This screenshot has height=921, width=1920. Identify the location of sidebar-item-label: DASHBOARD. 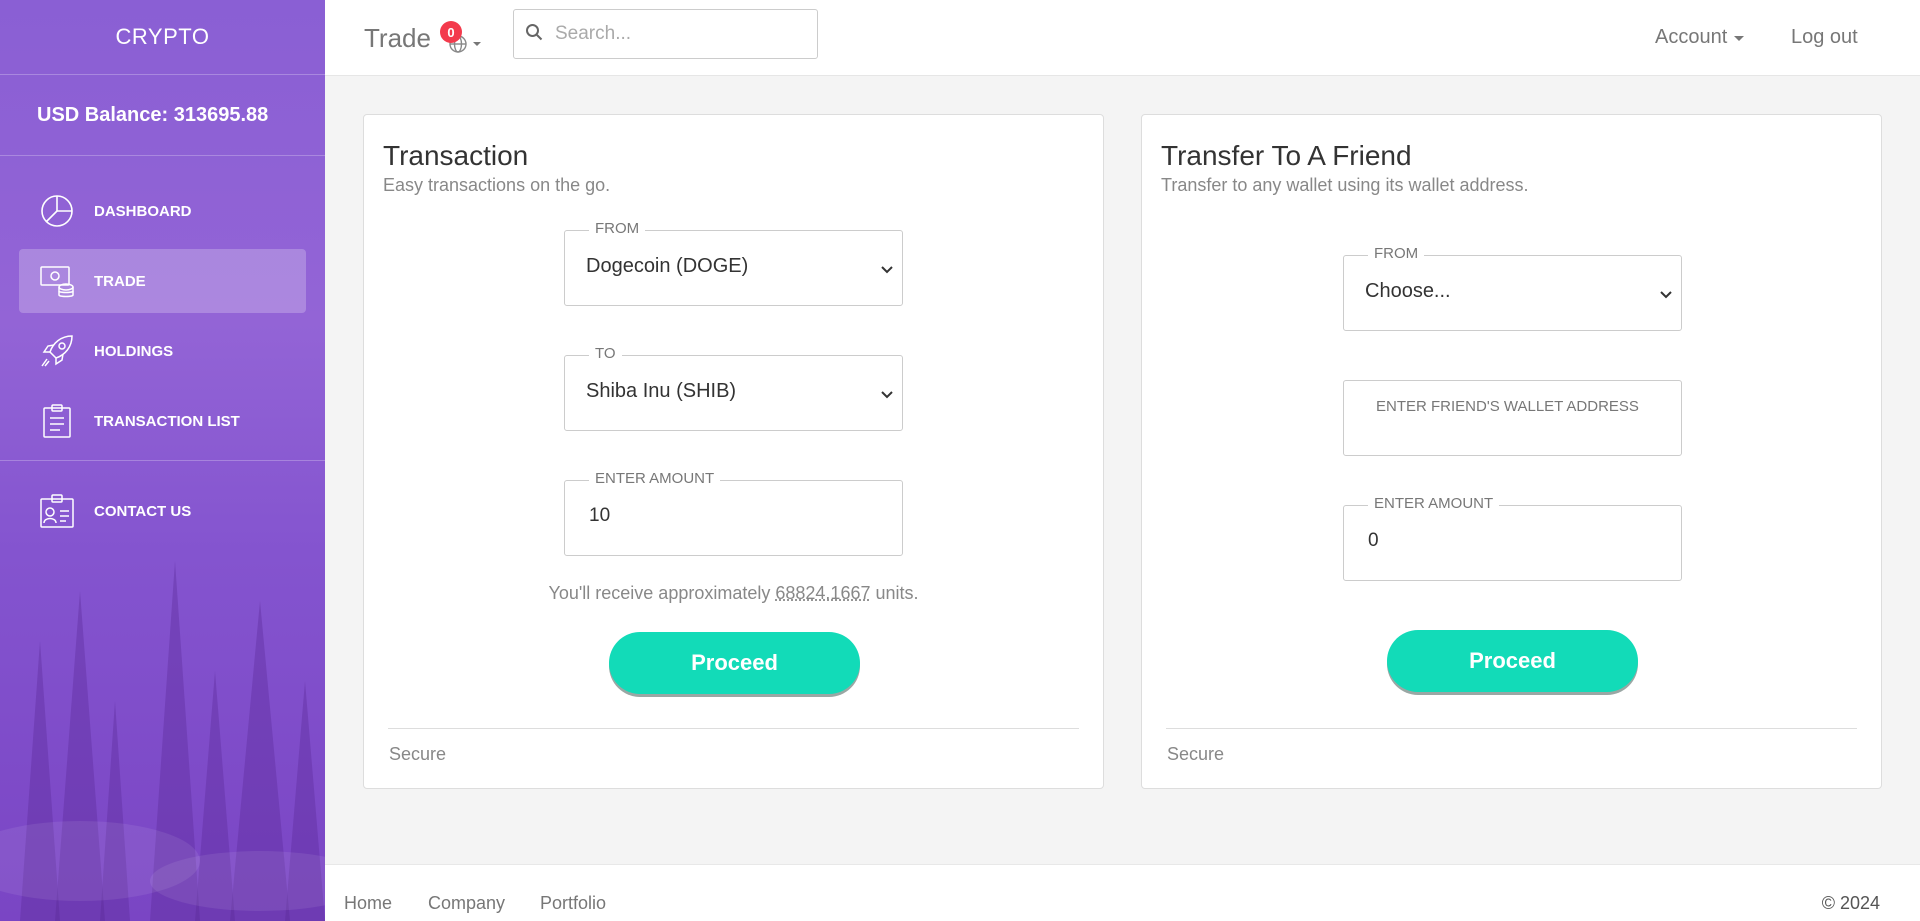
(143, 211).